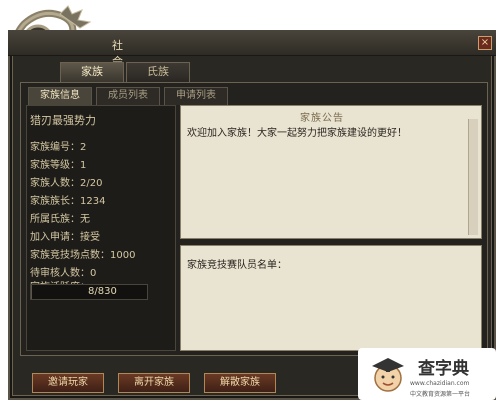 The height and width of the screenshot is (404, 500). What do you see at coordinates (102, 291) in the screenshot?
I see `activity-value: 8/830` at bounding box center [102, 291].